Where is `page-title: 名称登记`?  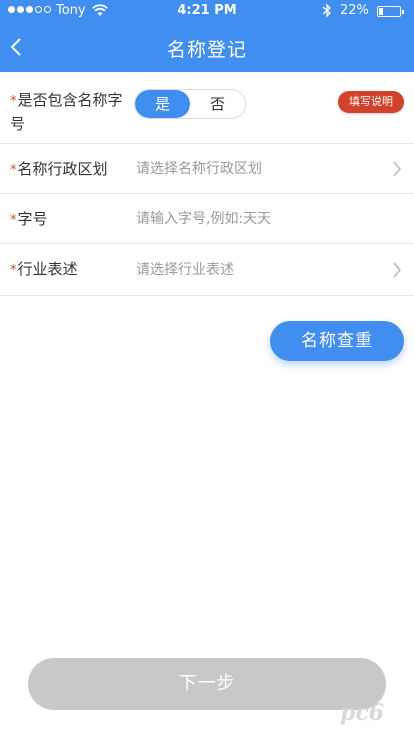
page-title: 名称登记 is located at coordinates (206, 50).